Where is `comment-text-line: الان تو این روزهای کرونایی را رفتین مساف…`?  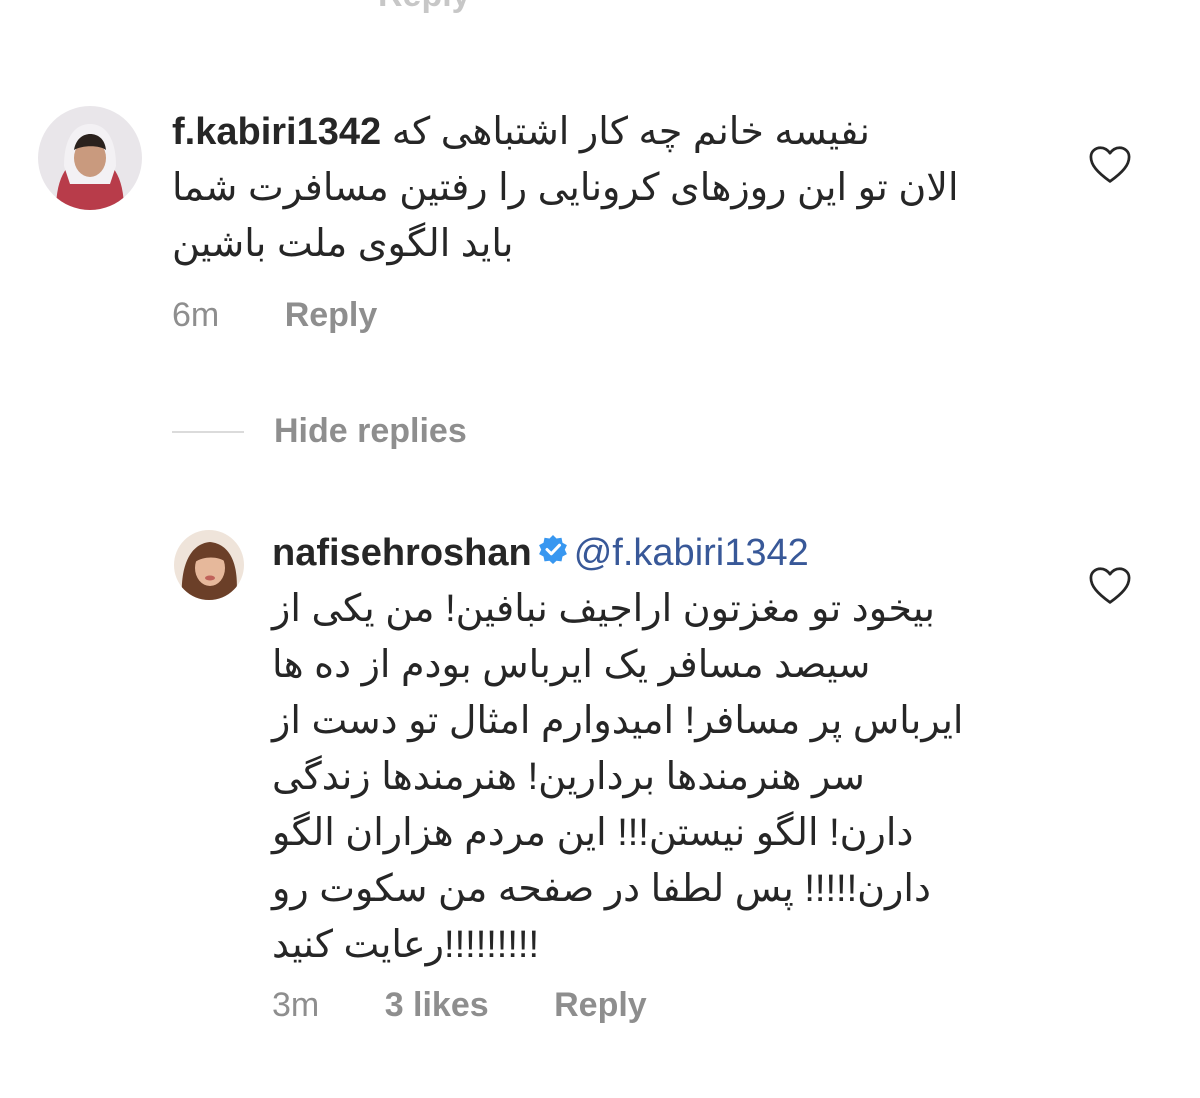 comment-text-line: الان تو این روزهای کرونایی را رفتین مساف… is located at coordinates (565, 188).